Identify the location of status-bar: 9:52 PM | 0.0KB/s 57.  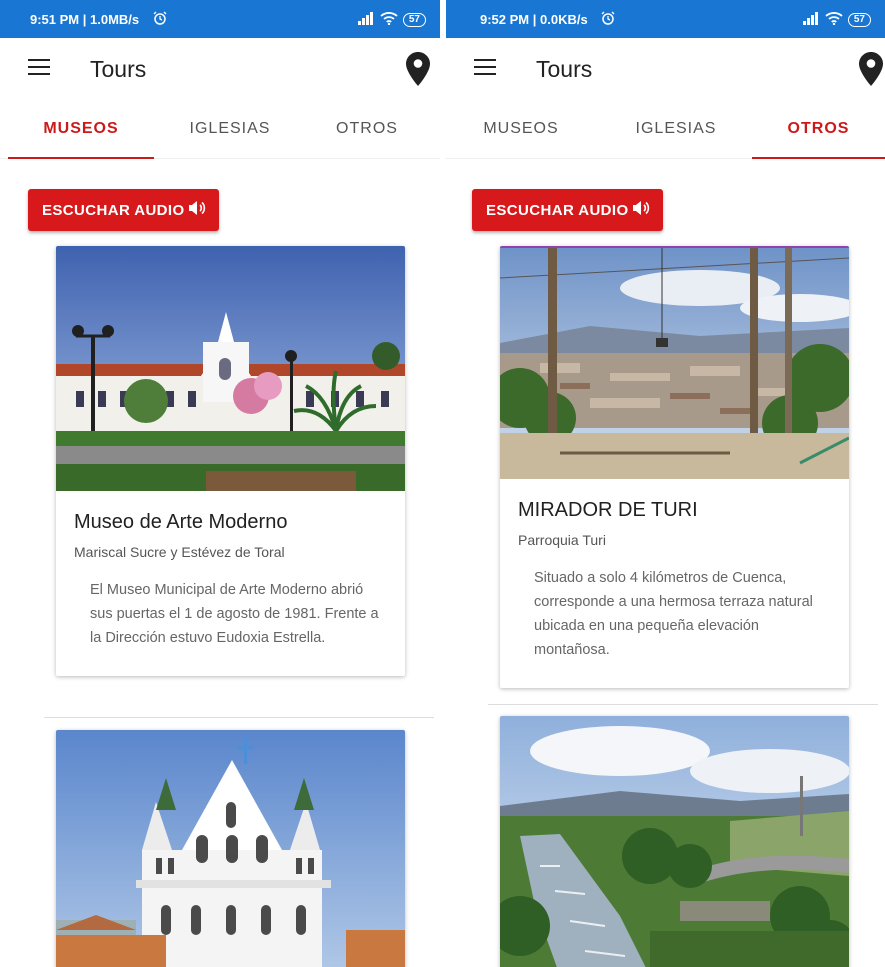
(665, 19).